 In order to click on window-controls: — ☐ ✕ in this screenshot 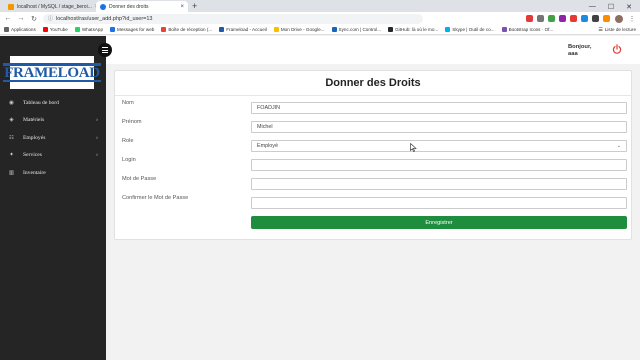, I will do `click(614, 6)`.